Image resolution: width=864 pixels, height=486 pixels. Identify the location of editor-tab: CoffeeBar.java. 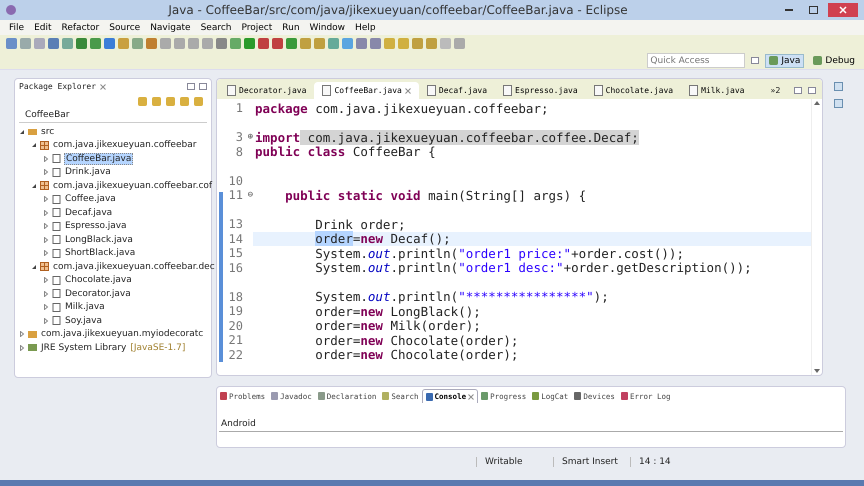
(366, 90).